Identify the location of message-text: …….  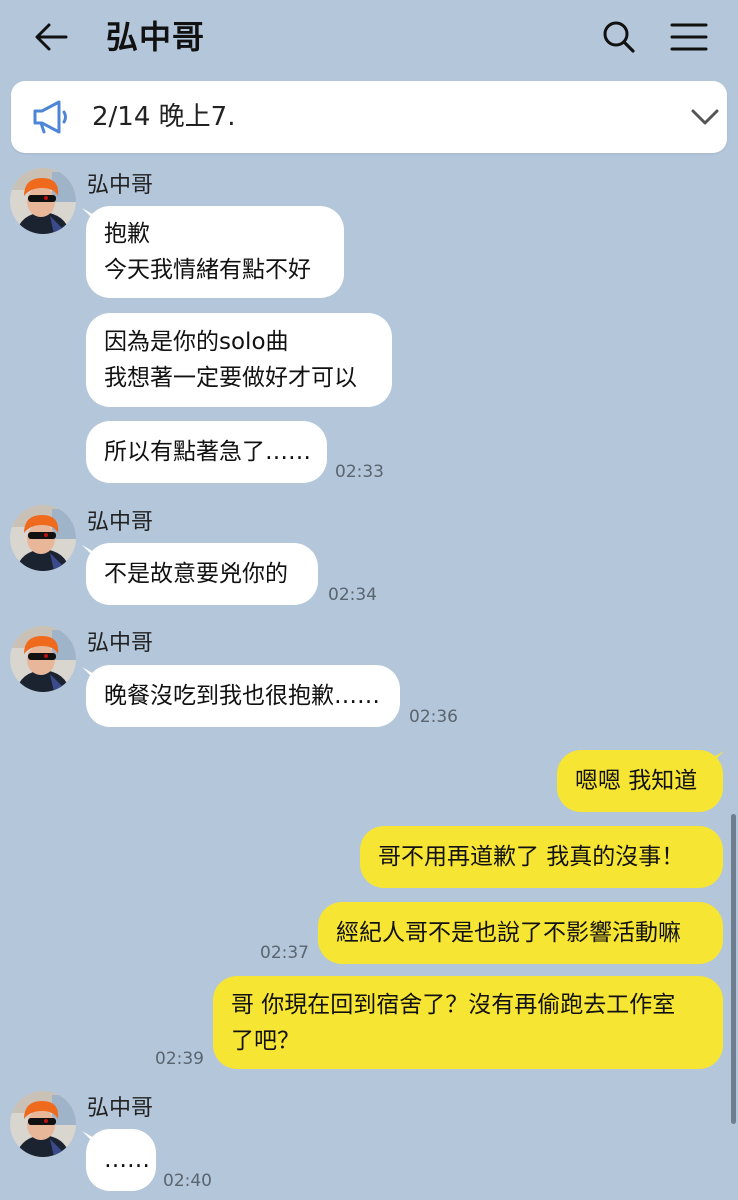
(127, 1160).